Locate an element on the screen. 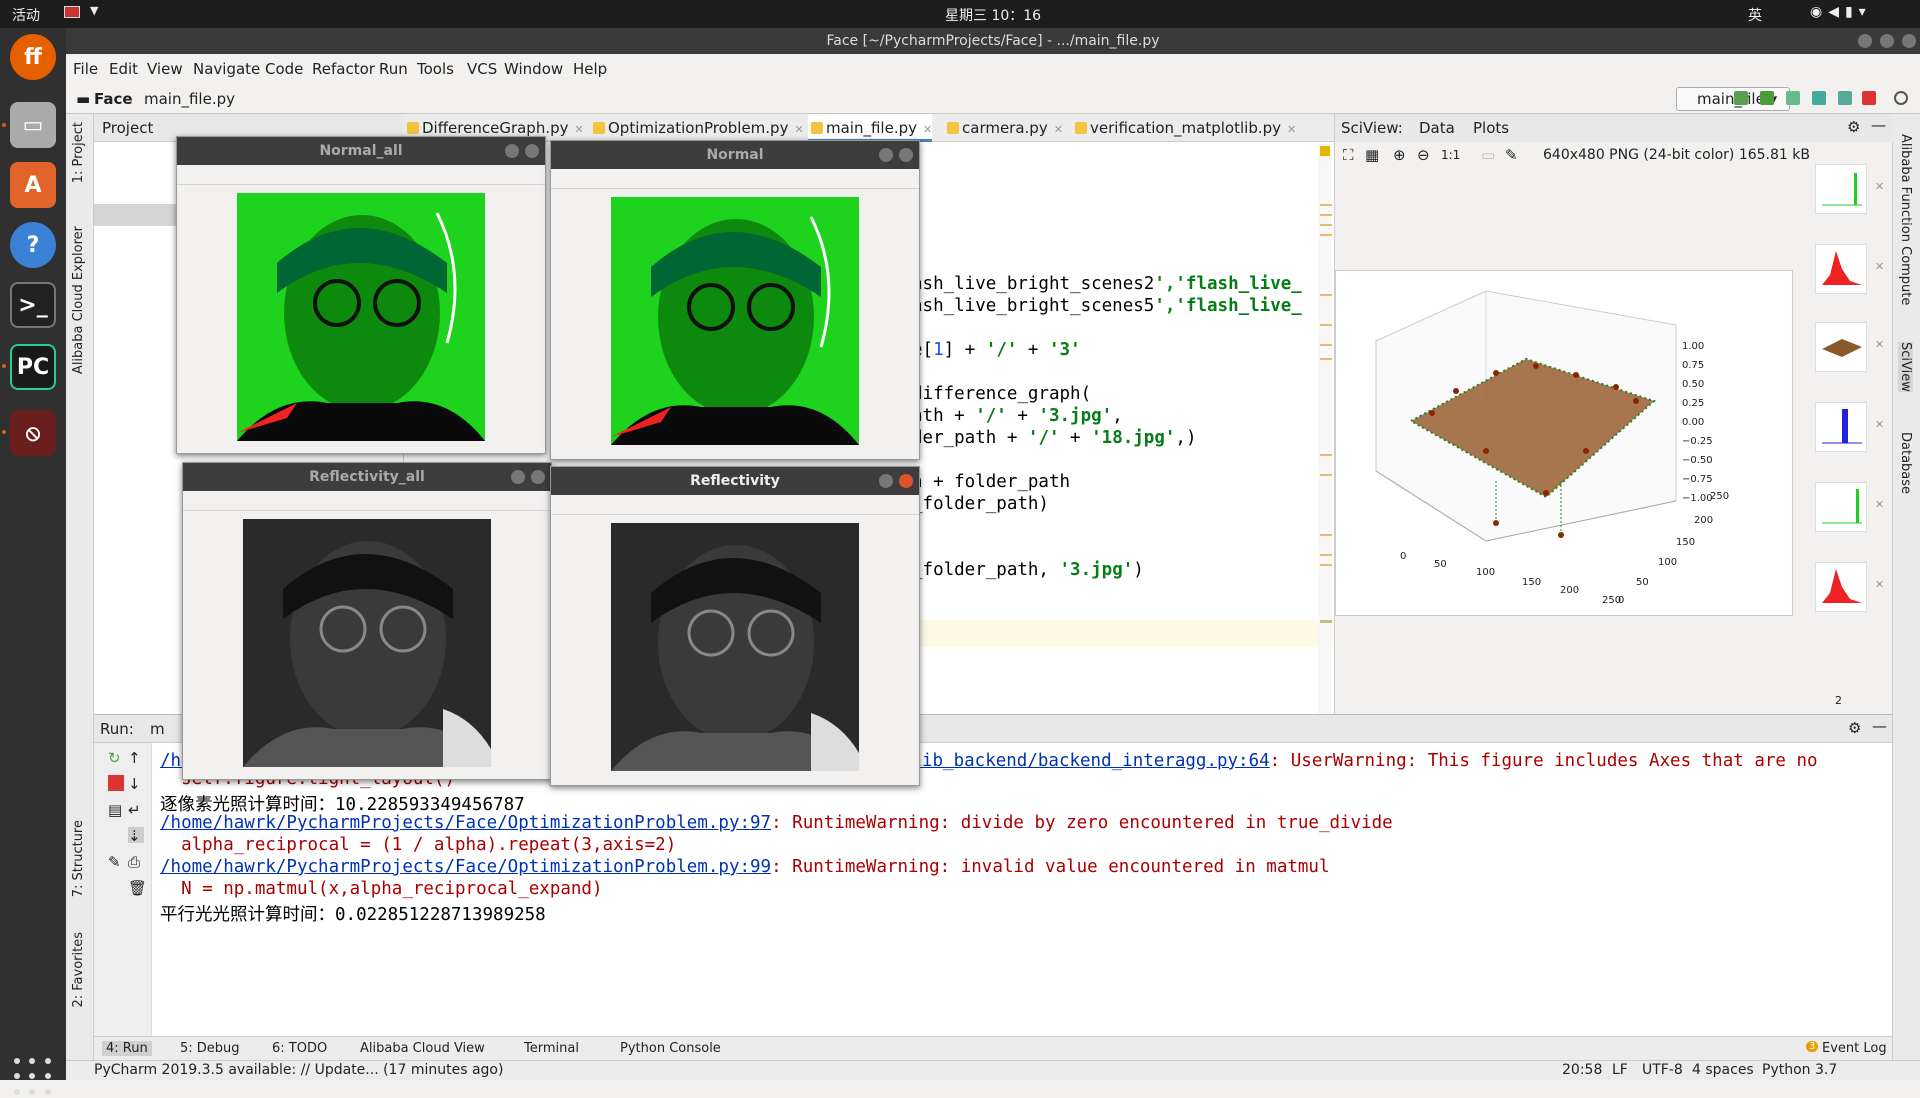 This screenshot has width=1920, height=1098. stop-icon is located at coordinates (116, 783).